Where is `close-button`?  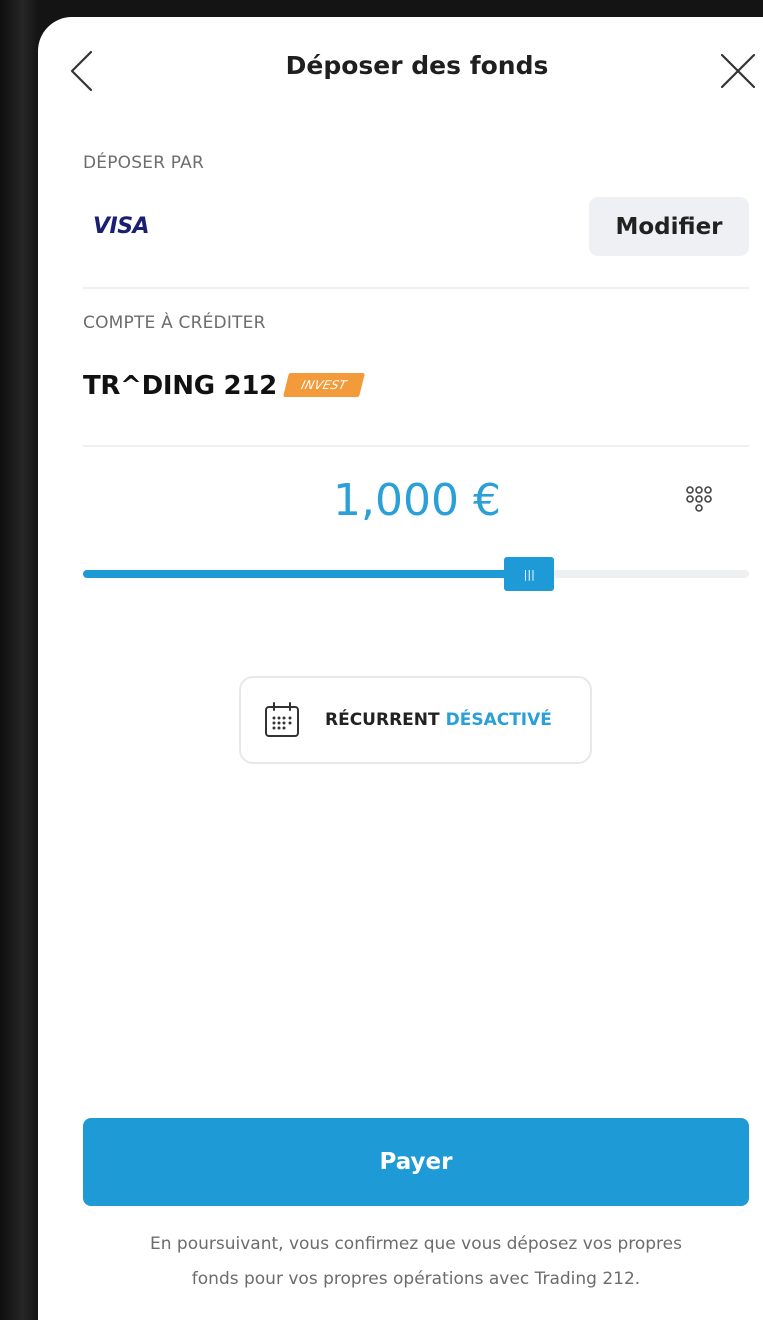
close-button is located at coordinates (738, 71).